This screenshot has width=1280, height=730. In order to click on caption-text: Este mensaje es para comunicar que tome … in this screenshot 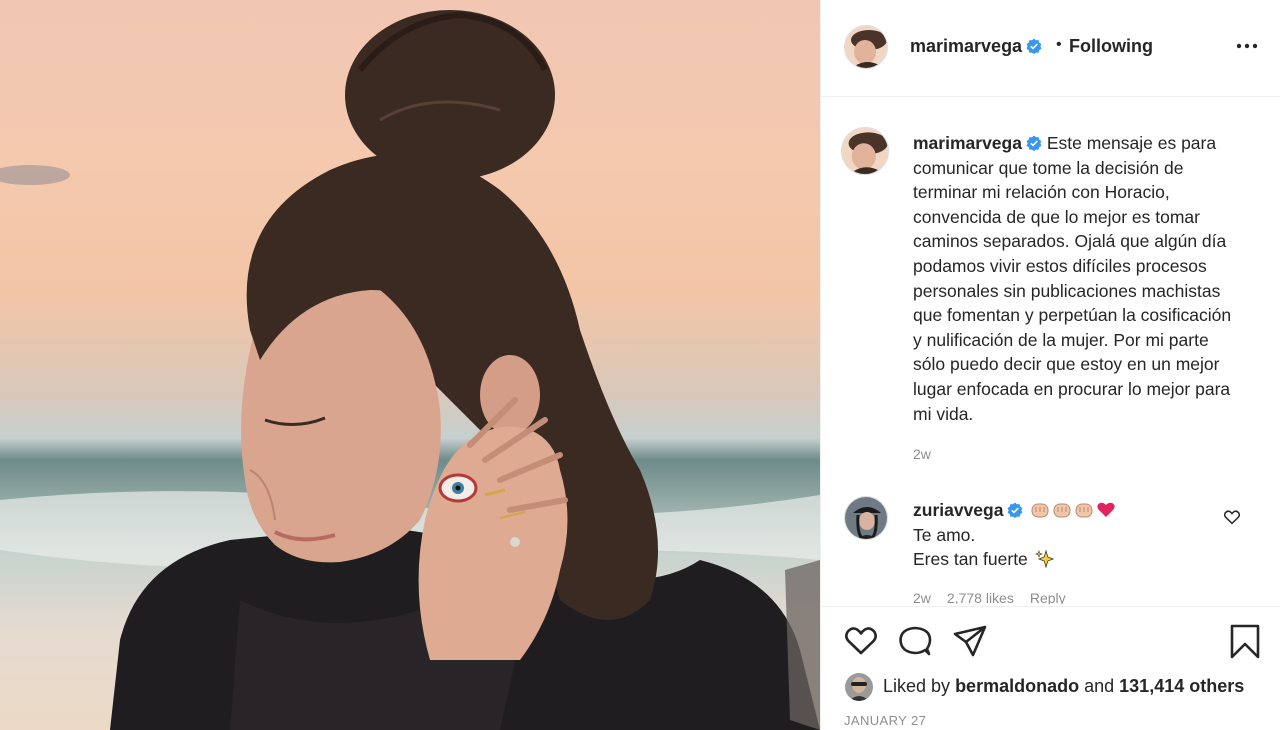, I will do `click(1072, 278)`.